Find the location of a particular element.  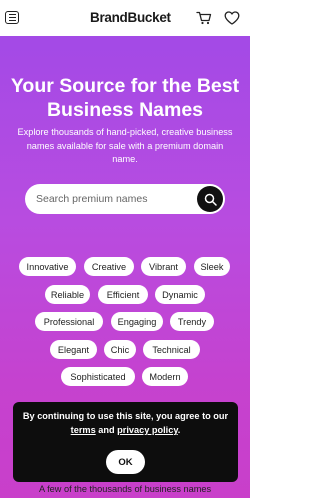

tag-modern: Modern is located at coordinates (165, 376).